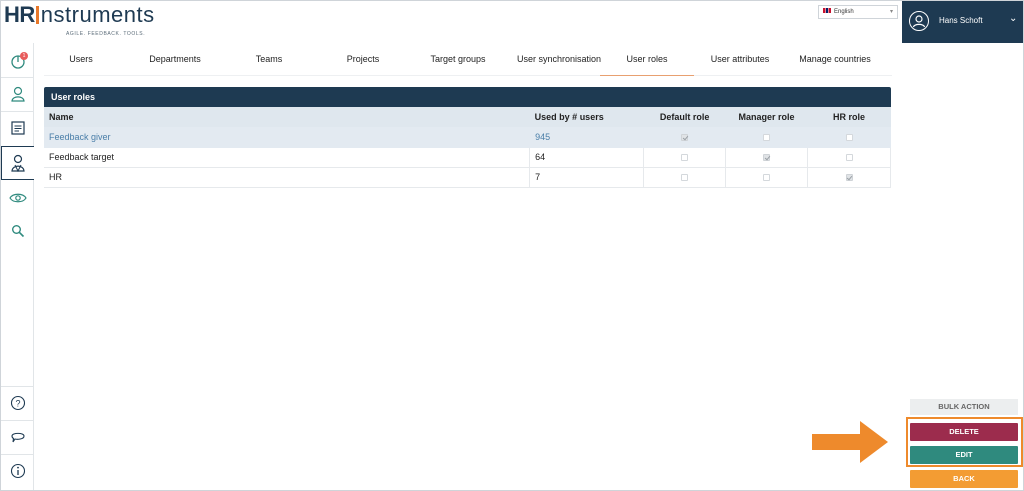  What do you see at coordinates (766, 117) in the screenshot?
I see `col-manager-role-header: Manager role` at bounding box center [766, 117].